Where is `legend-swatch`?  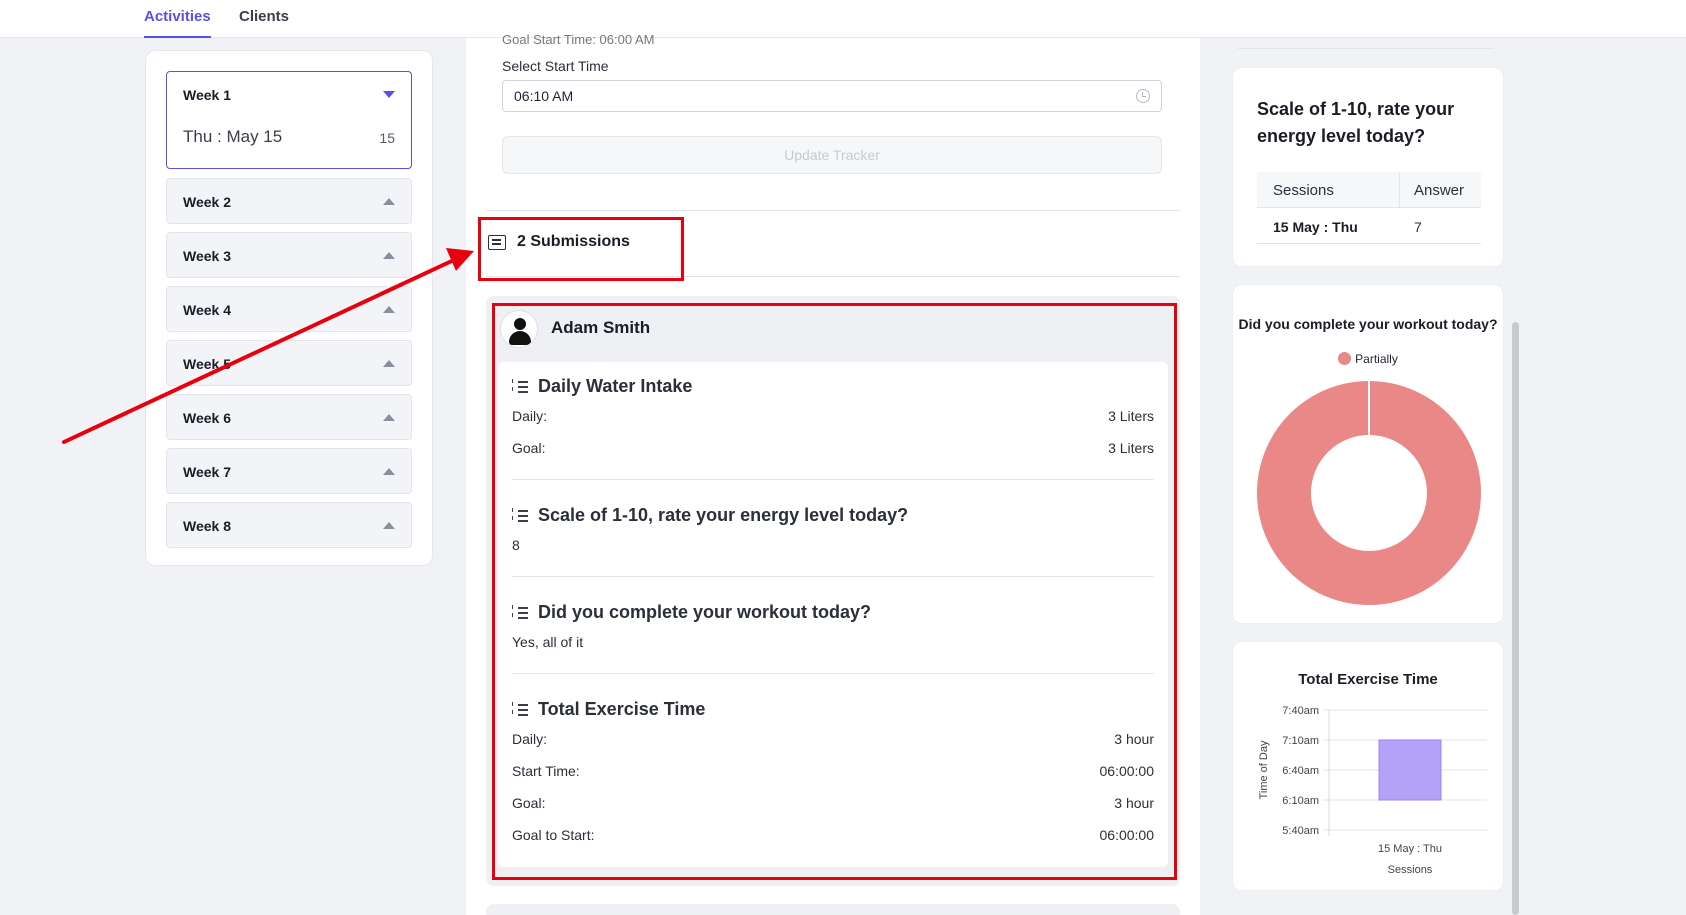 legend-swatch is located at coordinates (1345, 358).